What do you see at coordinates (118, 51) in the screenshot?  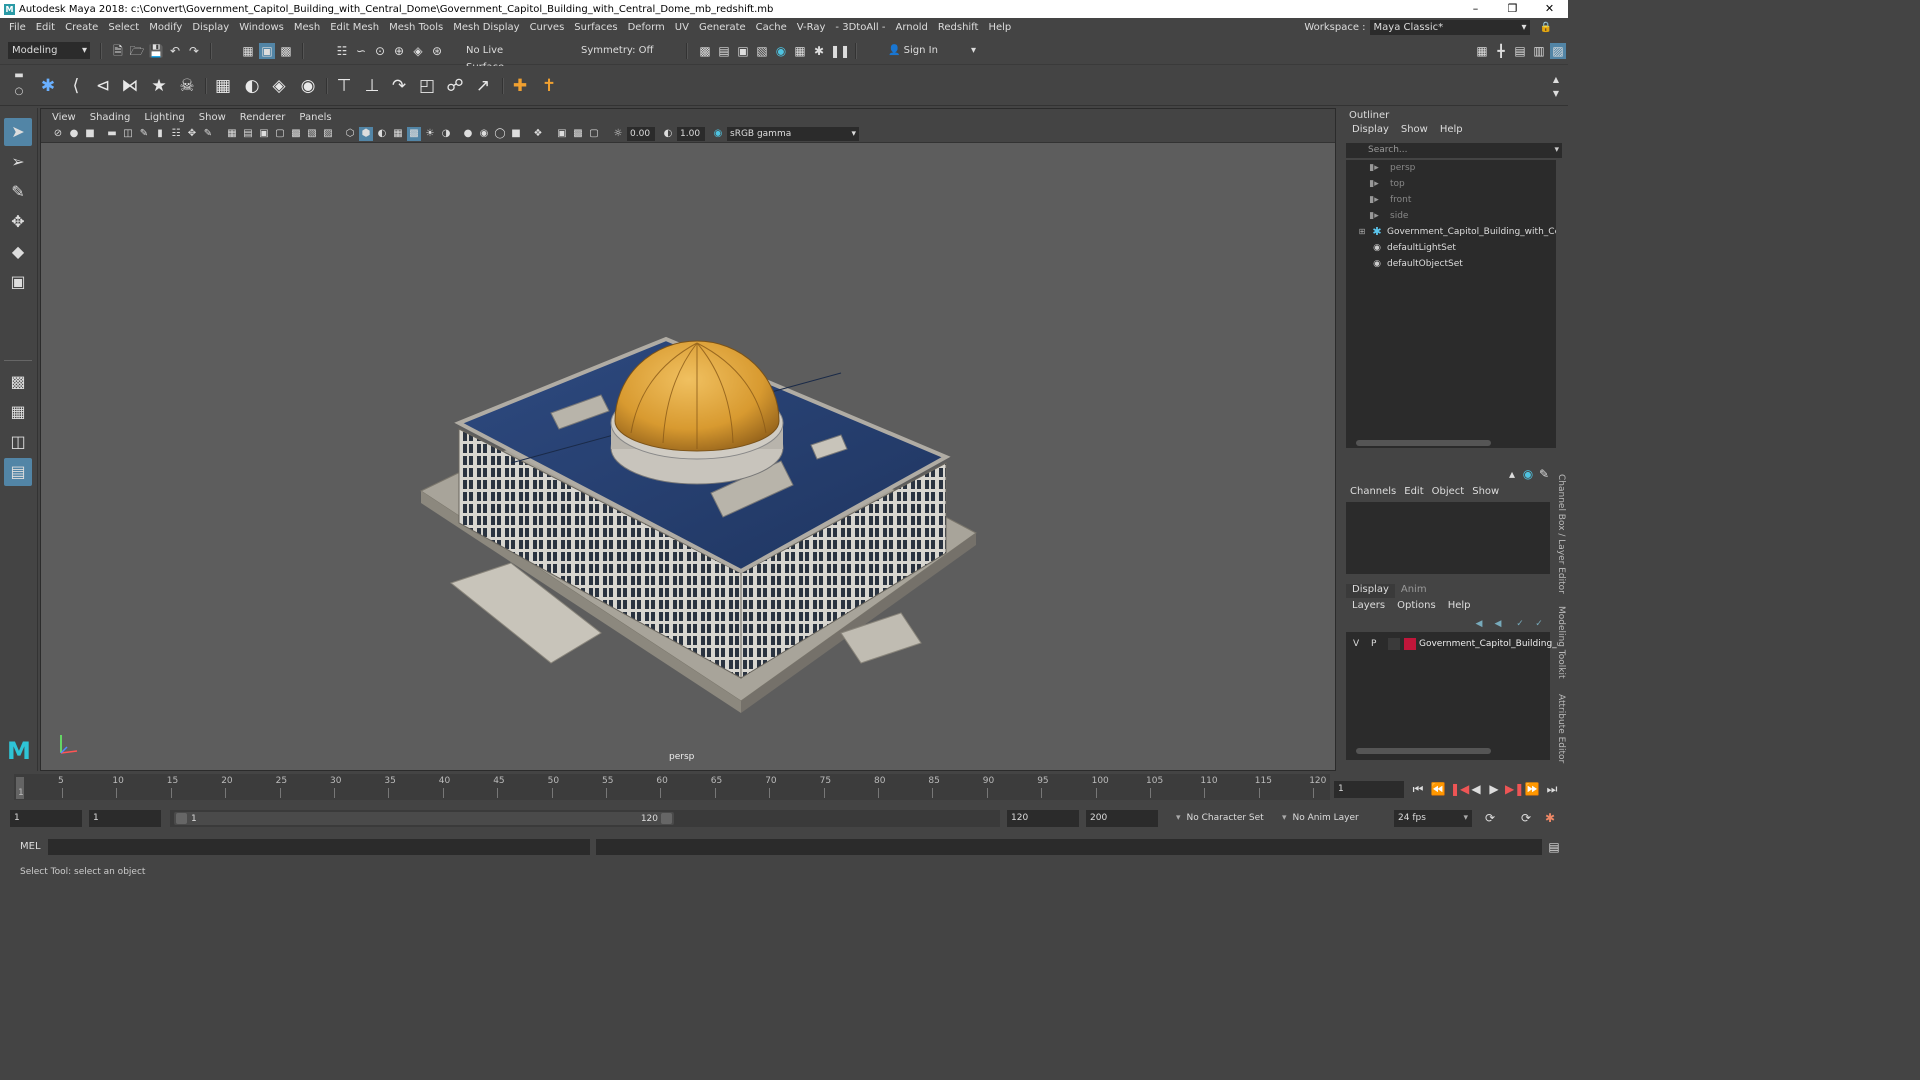 I see `new-scene-icon: 🗎` at bounding box center [118, 51].